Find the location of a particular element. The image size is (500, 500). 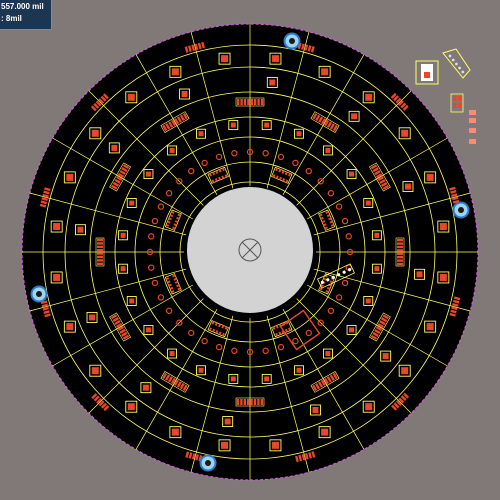

offboard-header is located at coordinates (456, 63).